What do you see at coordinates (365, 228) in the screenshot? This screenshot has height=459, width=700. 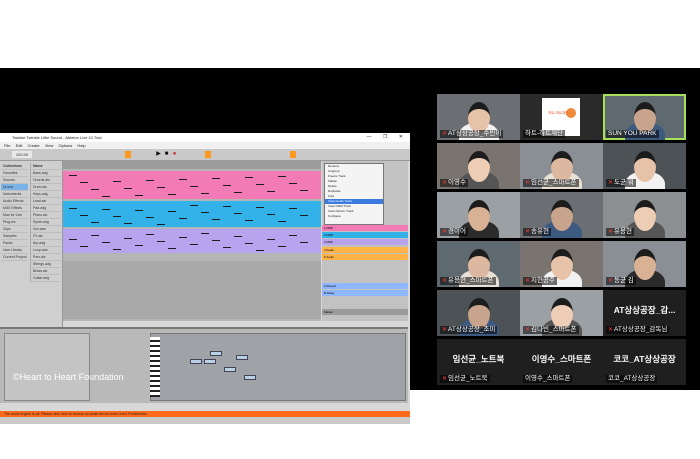 I see `track-header: 1 MIDI` at bounding box center [365, 228].